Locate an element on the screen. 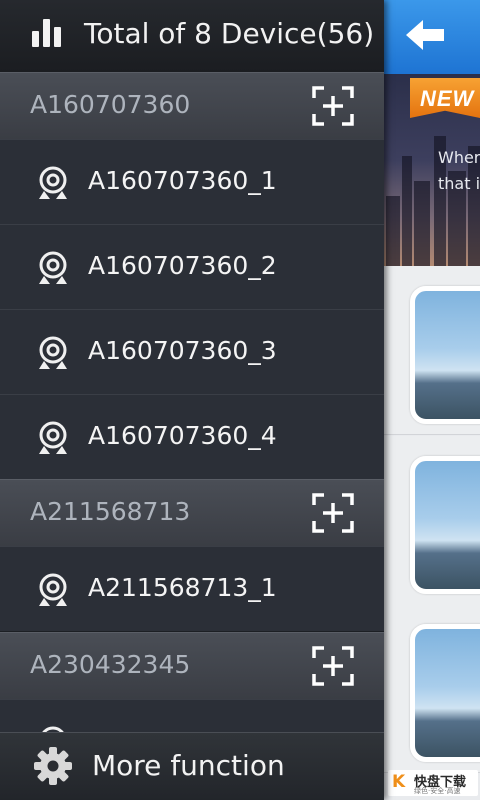 Image resolution: width=480 pixels, height=800 pixels. news-banner: NEW Wher that is is located at coordinates (432, 170).